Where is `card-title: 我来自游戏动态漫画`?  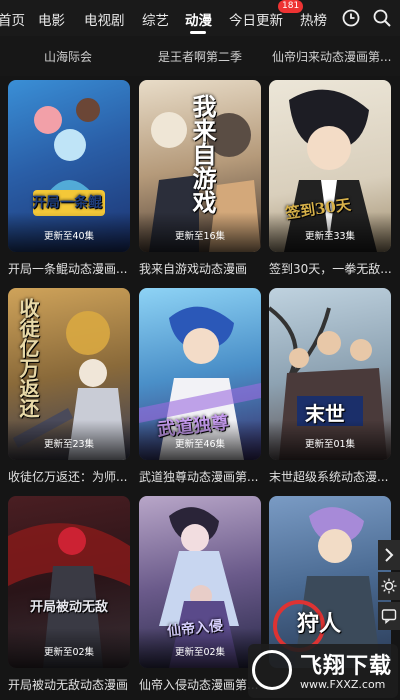
card-title: 我来自游戏动态漫画 is located at coordinates (200, 268).